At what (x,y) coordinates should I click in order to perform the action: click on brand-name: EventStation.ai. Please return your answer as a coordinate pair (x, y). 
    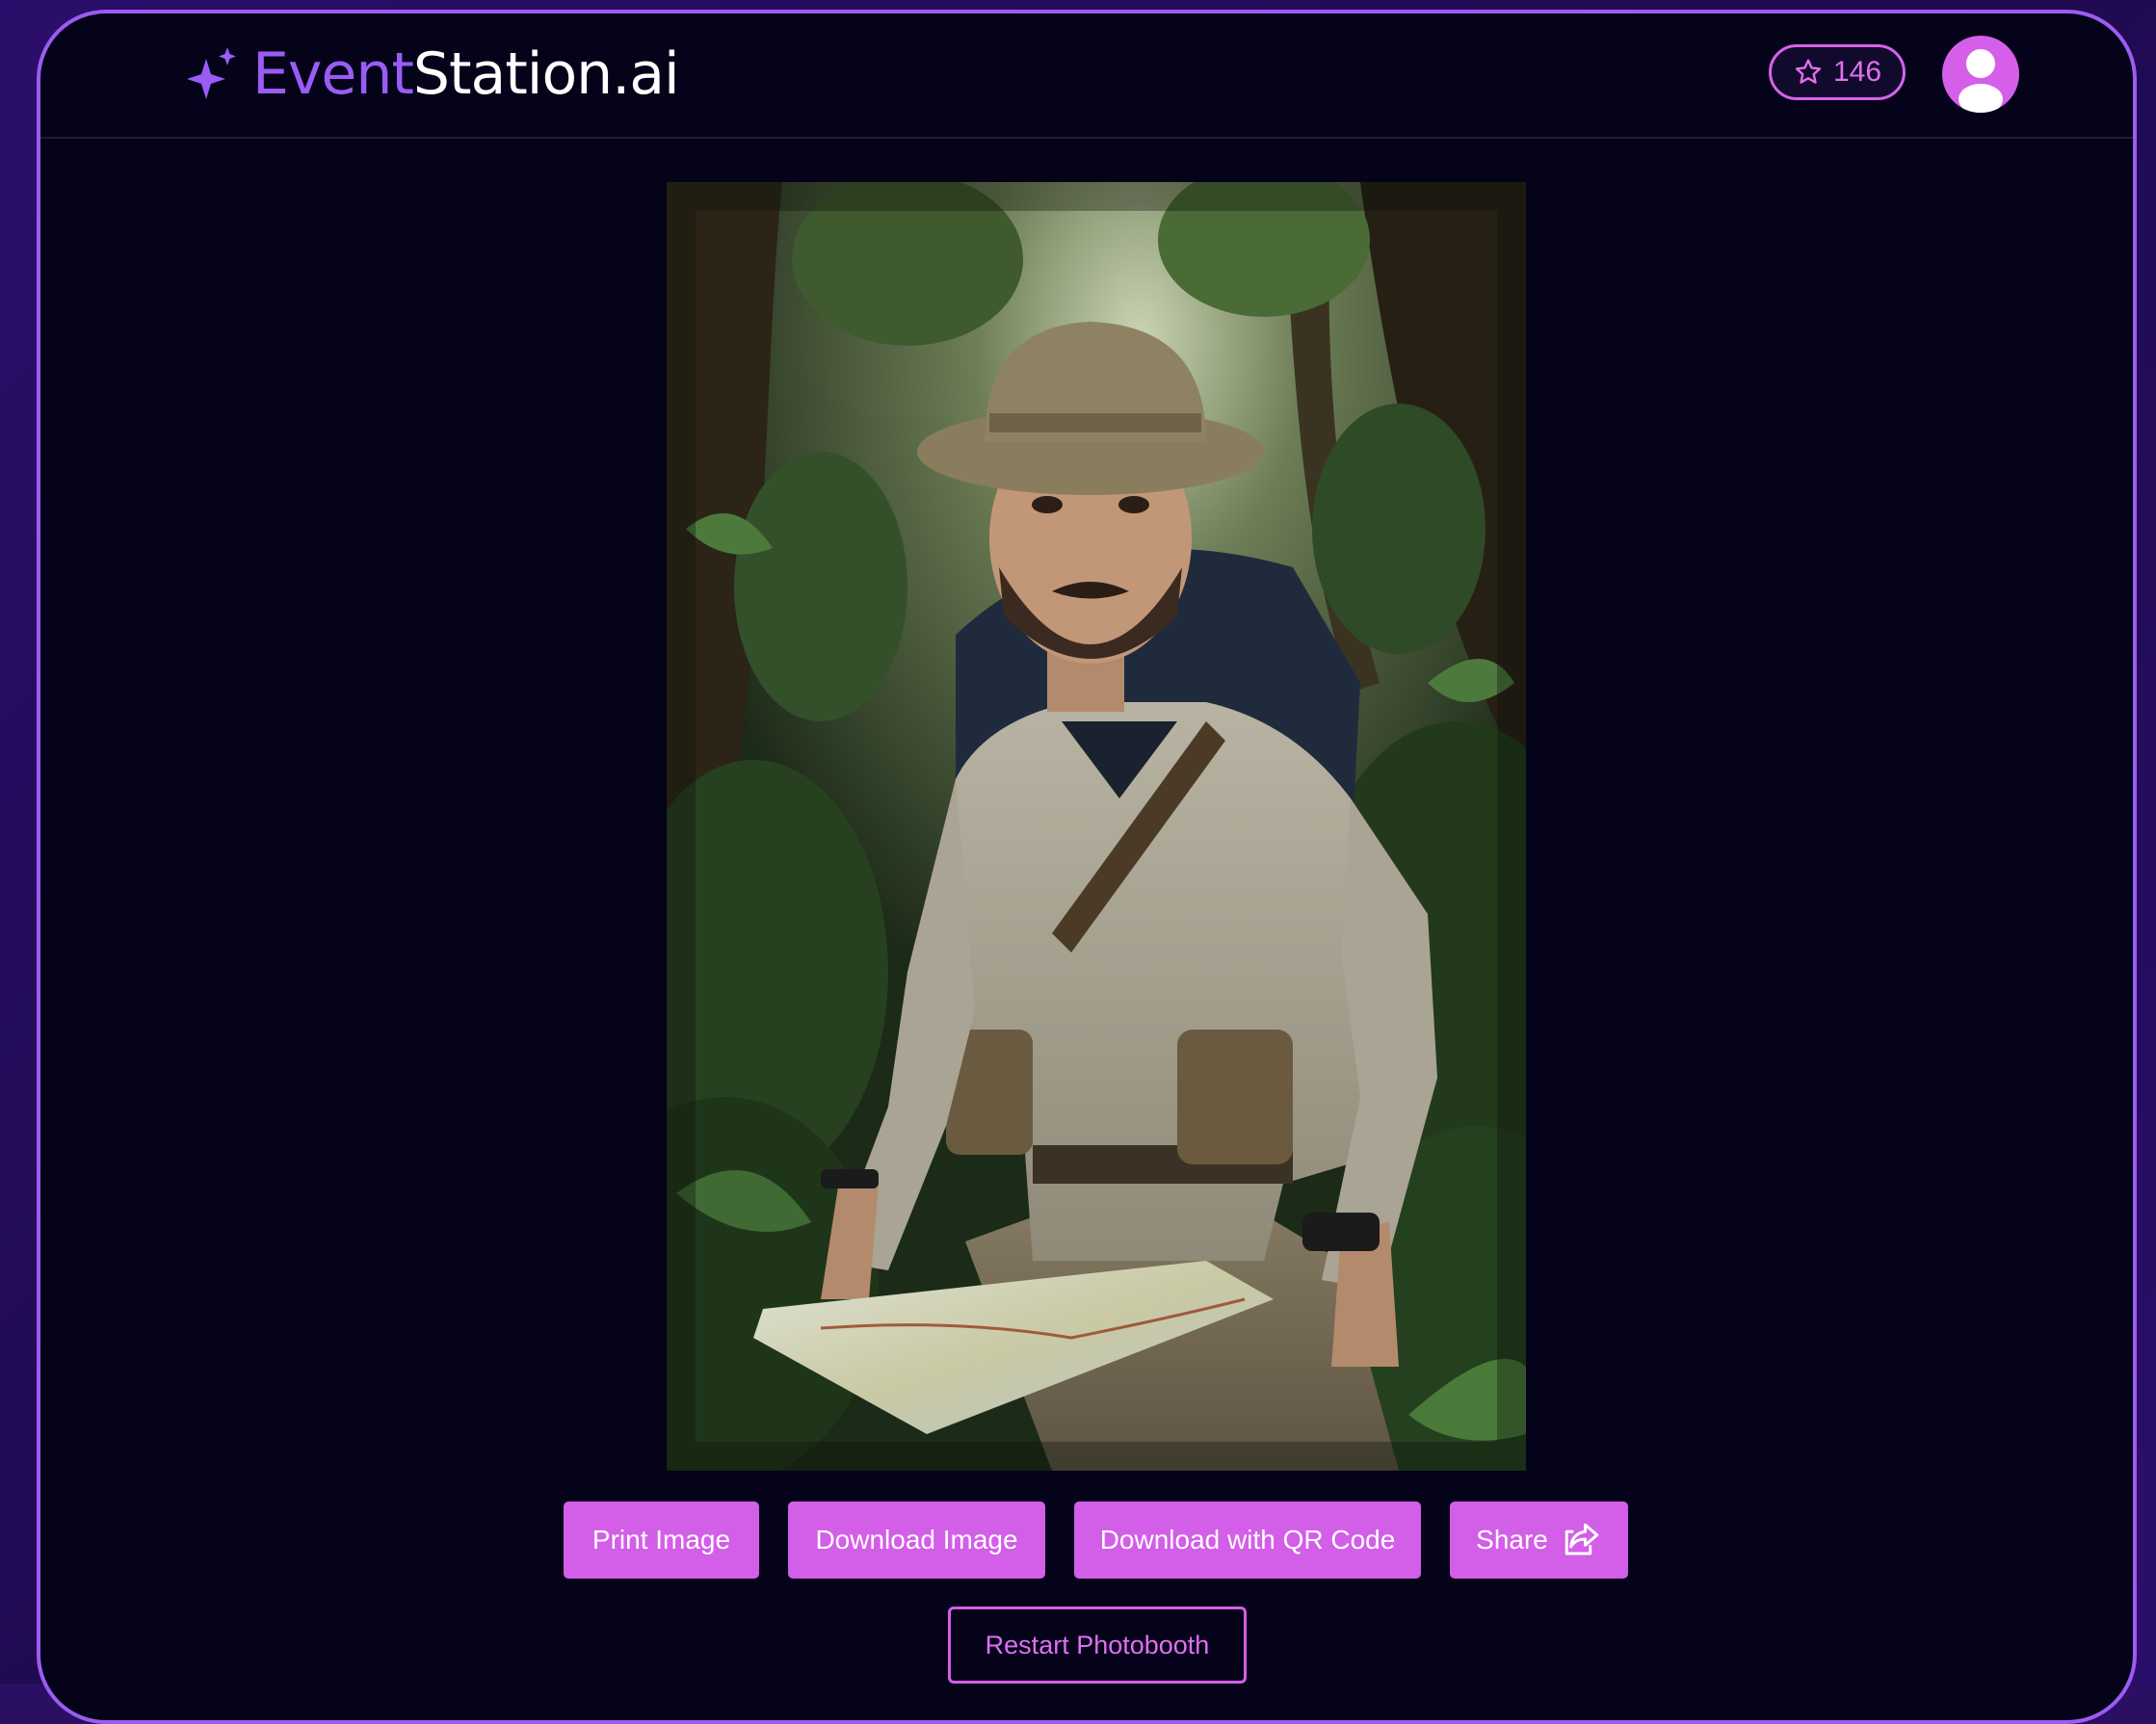
    Looking at the image, I should click on (466, 74).